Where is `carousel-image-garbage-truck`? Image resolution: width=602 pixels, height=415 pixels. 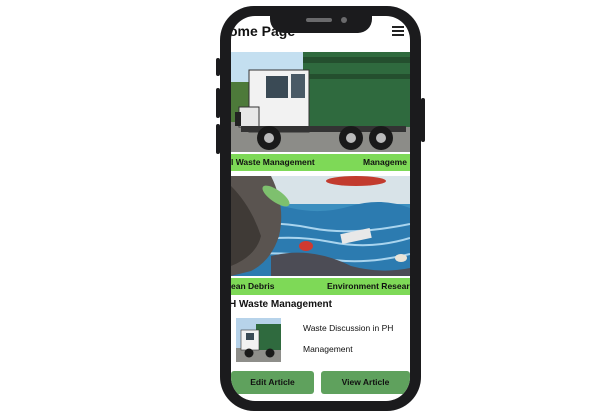 carousel-image-garbage-truck is located at coordinates (320, 102).